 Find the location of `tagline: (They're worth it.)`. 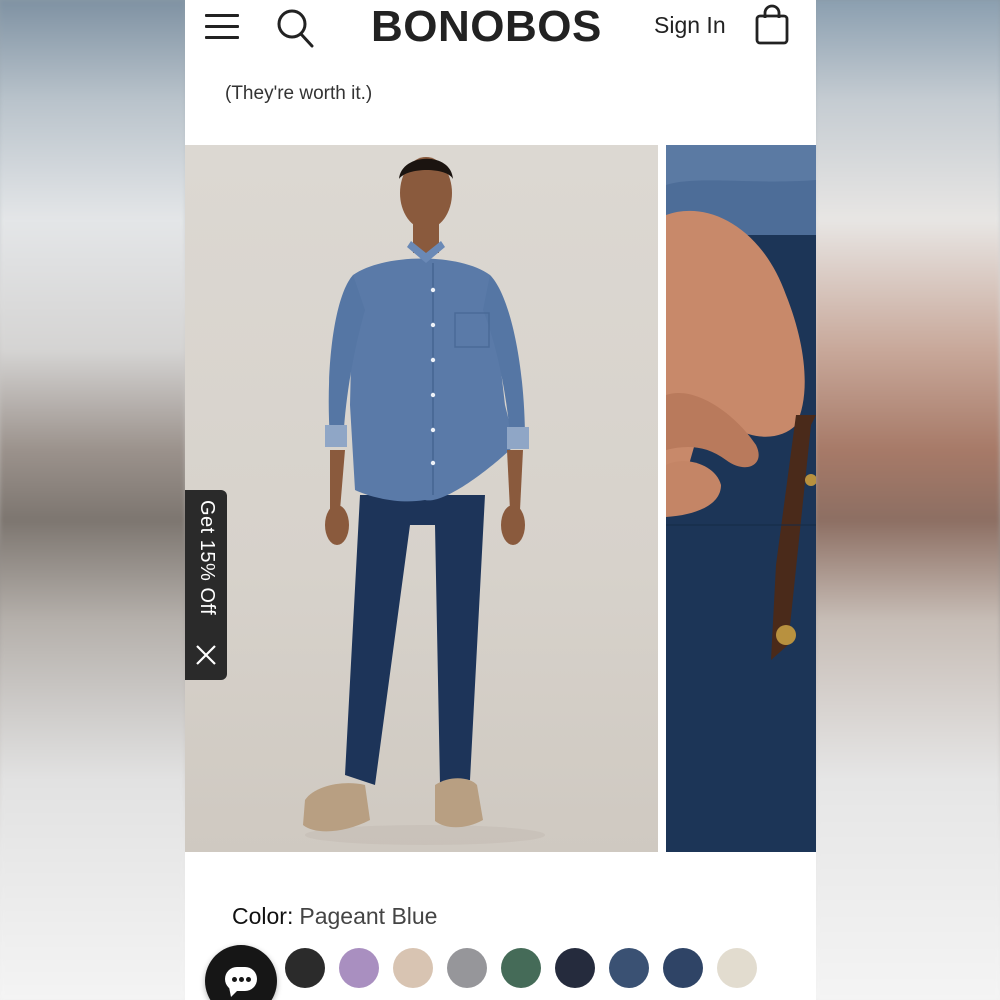

tagline: (They're worth it.) is located at coordinates (299, 93).